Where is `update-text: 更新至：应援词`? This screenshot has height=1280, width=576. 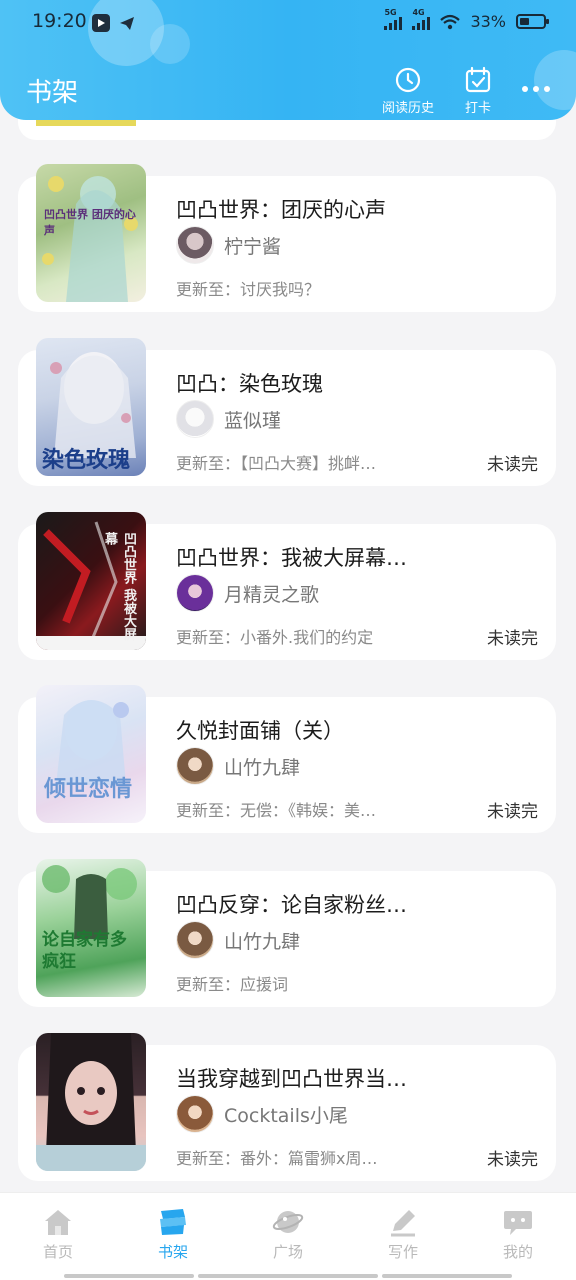
update-text: 更新至：应援词 is located at coordinates (232, 984).